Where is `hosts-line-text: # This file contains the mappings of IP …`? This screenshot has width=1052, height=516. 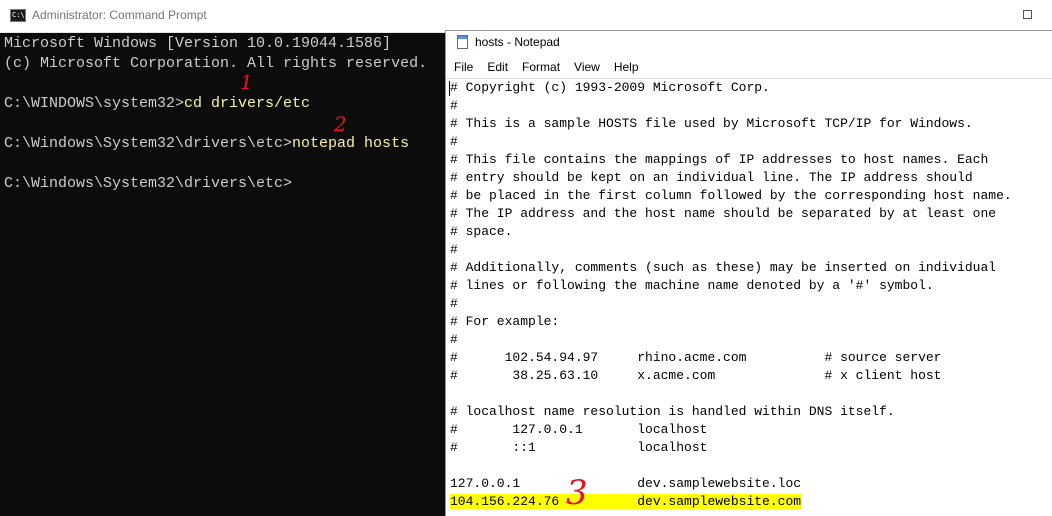
hosts-line-text: # This file contains the mappings of IP … is located at coordinates (719, 159).